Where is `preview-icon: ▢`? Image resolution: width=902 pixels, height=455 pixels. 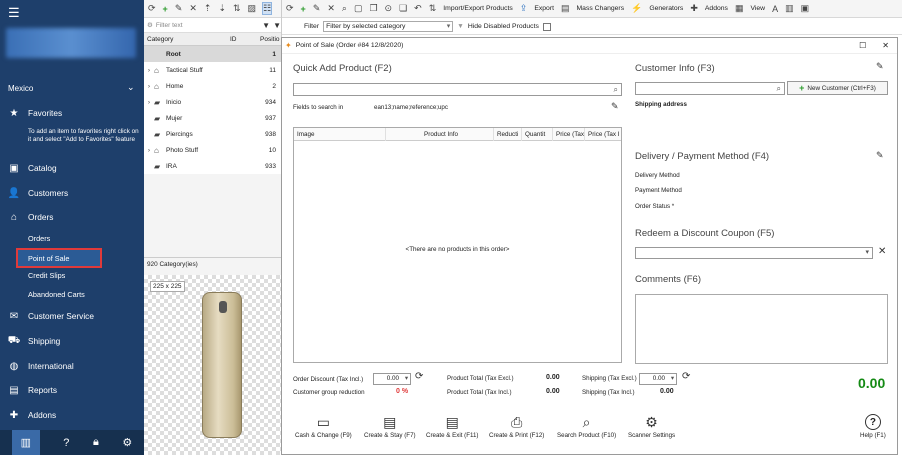 preview-icon: ▢ is located at coordinates (358, 8).